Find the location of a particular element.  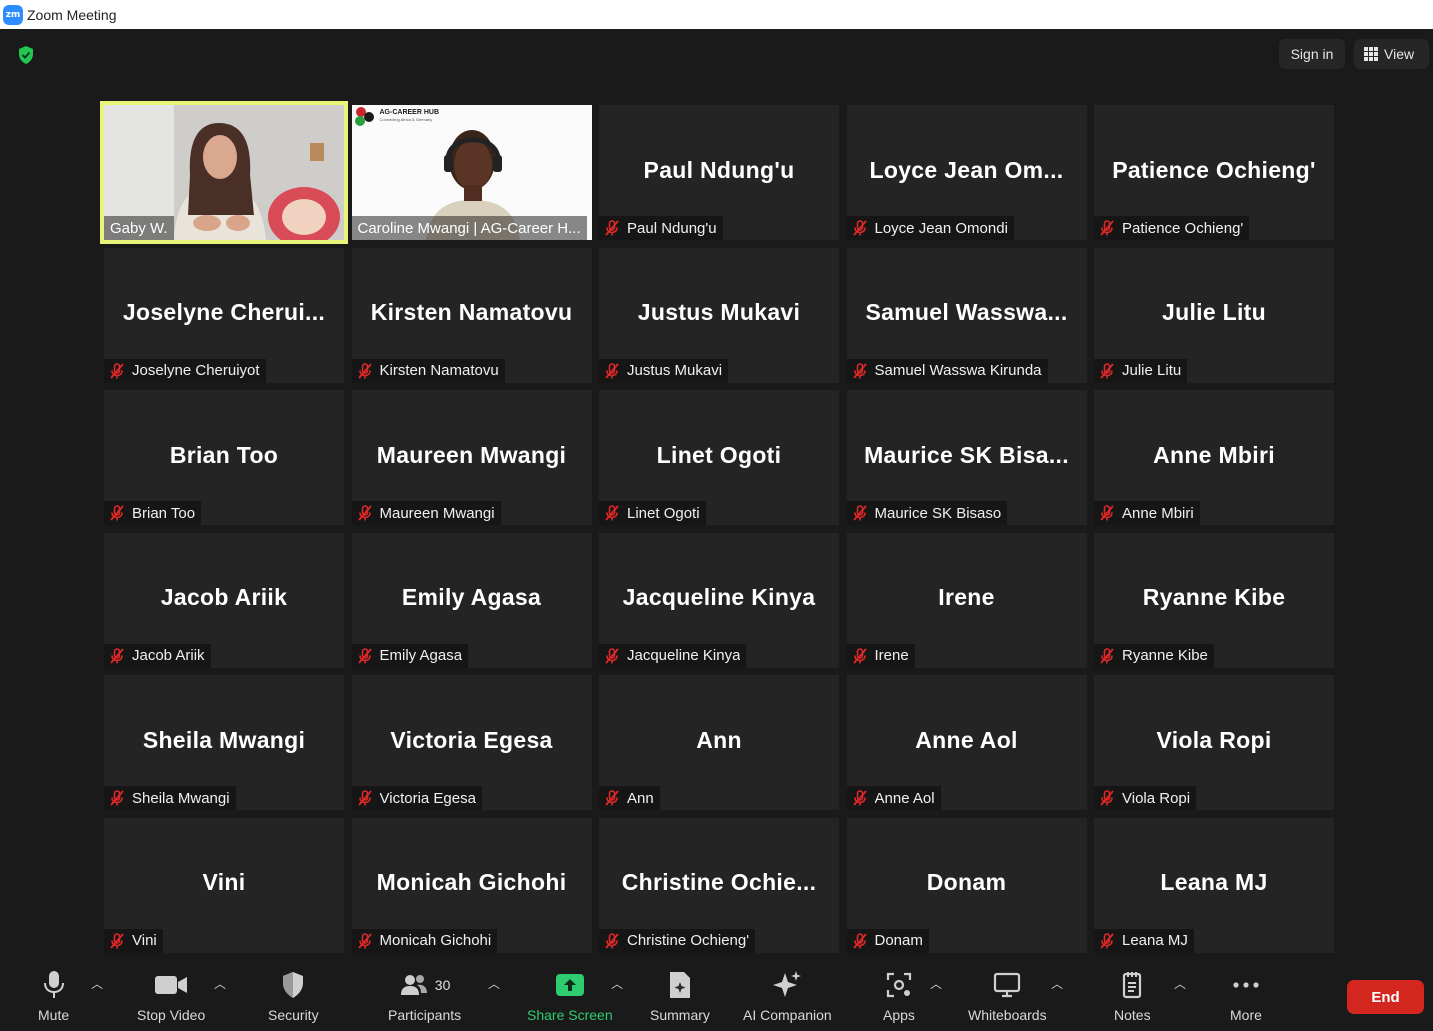

participant-nametag: Maureen Mwangi is located at coordinates (426, 513).